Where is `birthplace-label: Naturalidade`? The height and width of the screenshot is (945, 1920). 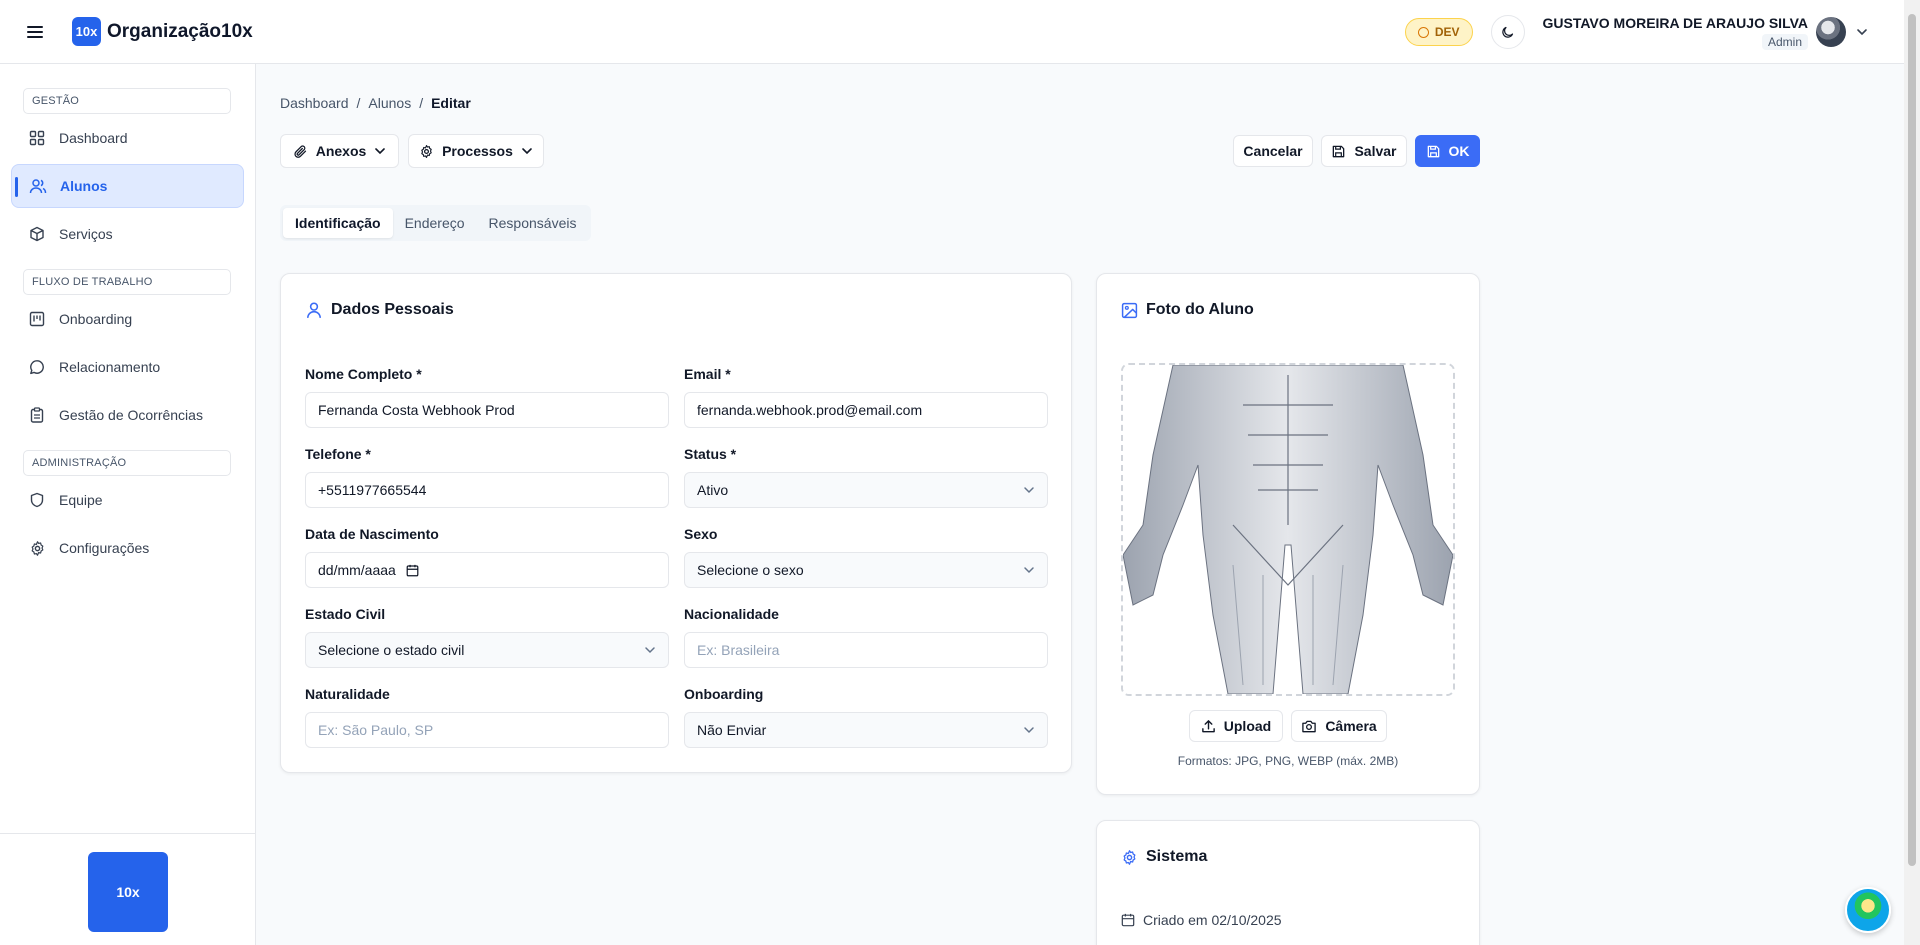
birthplace-label: Naturalidade is located at coordinates (347, 694).